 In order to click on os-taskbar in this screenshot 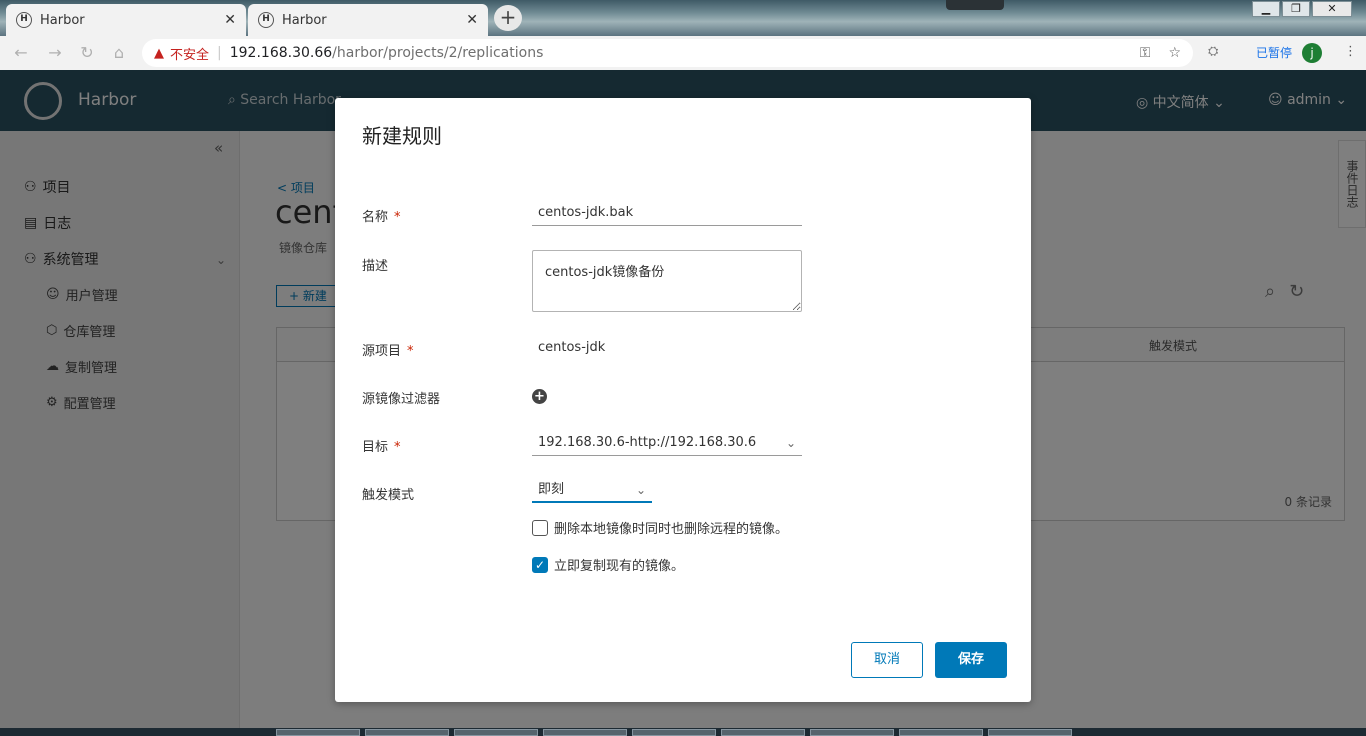, I will do `click(683, 732)`.